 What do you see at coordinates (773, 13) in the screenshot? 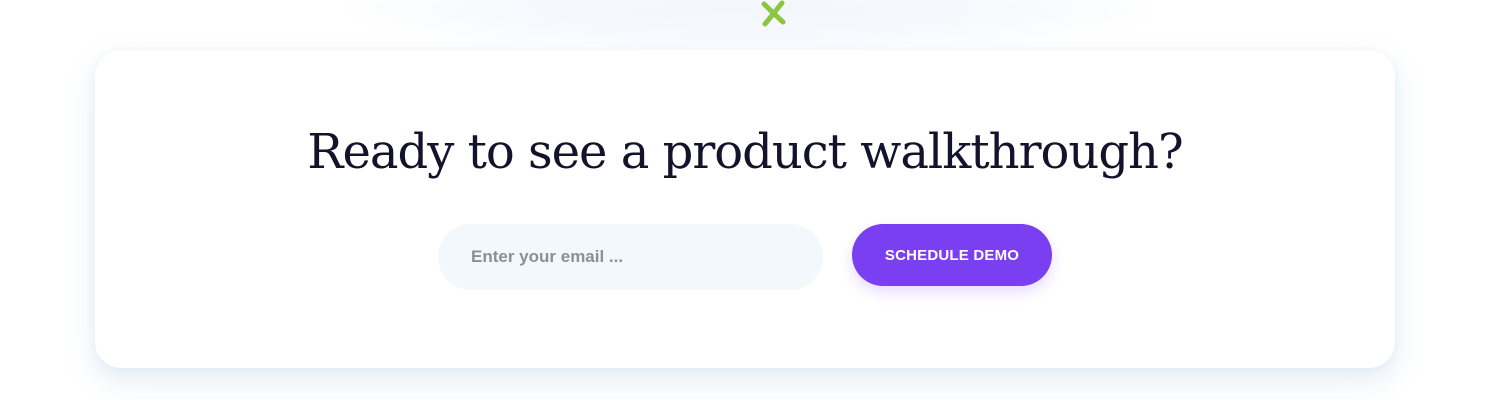
I see `cross-sparkle-icon` at bounding box center [773, 13].